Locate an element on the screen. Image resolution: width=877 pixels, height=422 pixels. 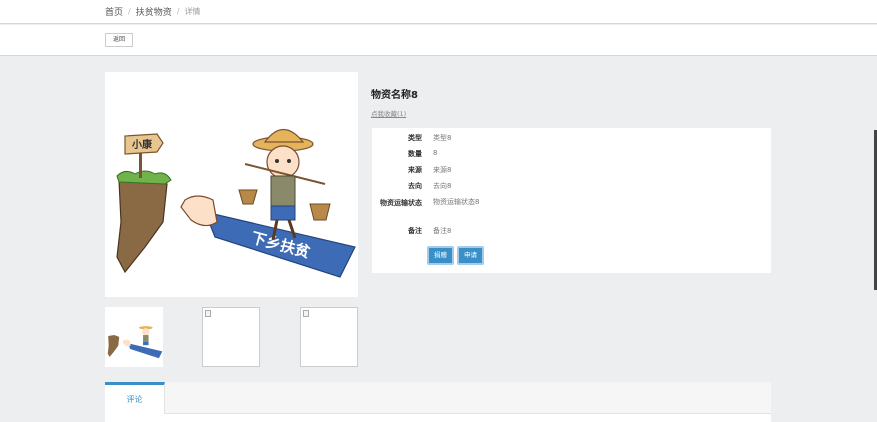
detail-label: 去向 is located at coordinates (415, 186).